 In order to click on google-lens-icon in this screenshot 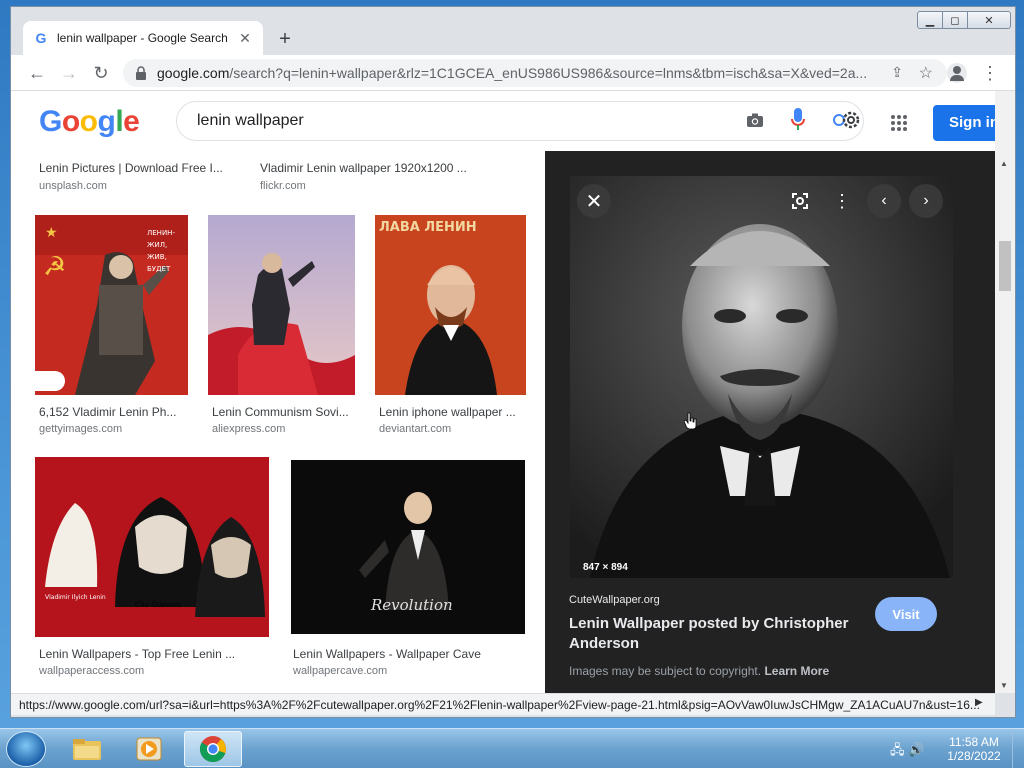, I will do `click(800, 201)`.